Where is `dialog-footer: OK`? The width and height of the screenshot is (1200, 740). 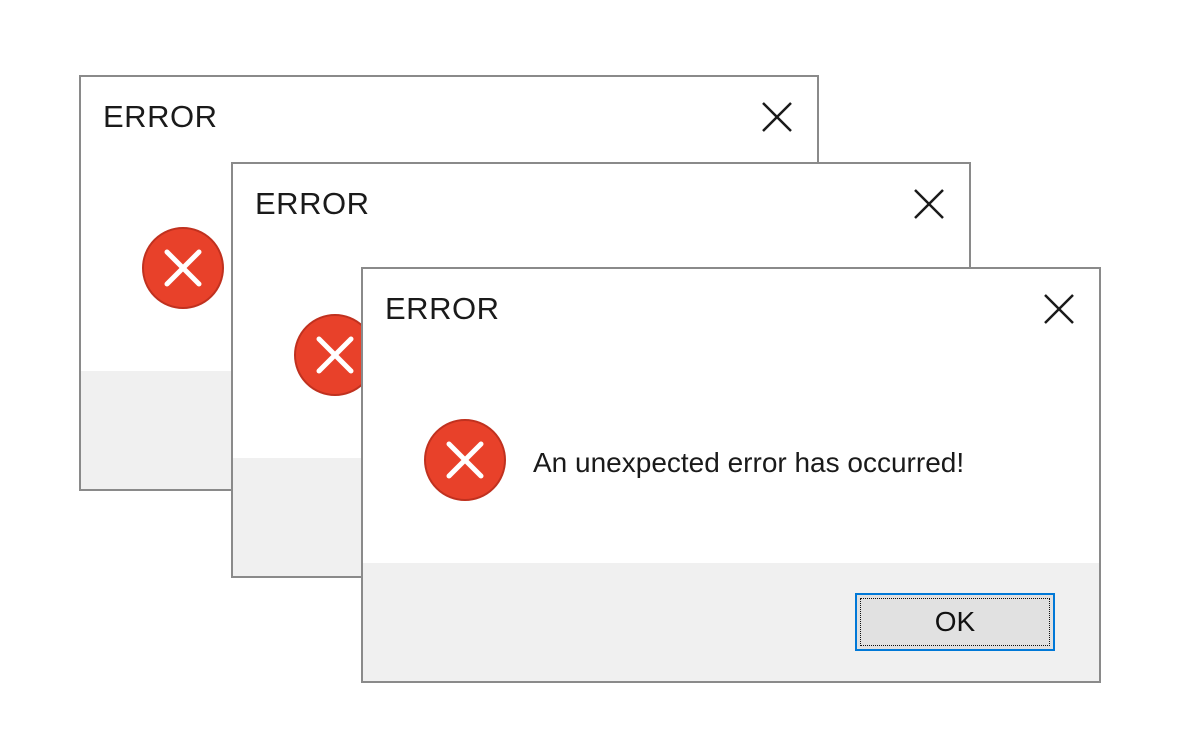
dialog-footer: OK is located at coordinates (731, 622).